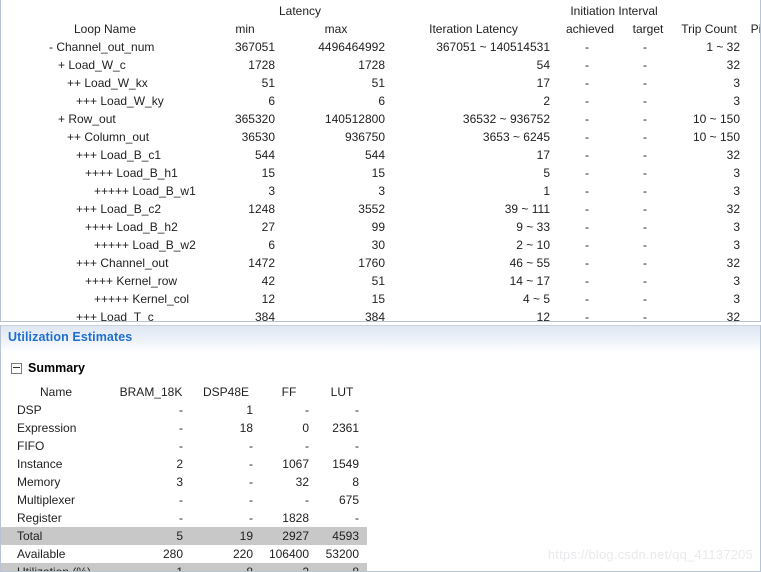 This screenshot has height=572, width=761. Describe the element at coordinates (105, 65) in the screenshot. I see `loop-name-cell: + Load_W_c` at that location.